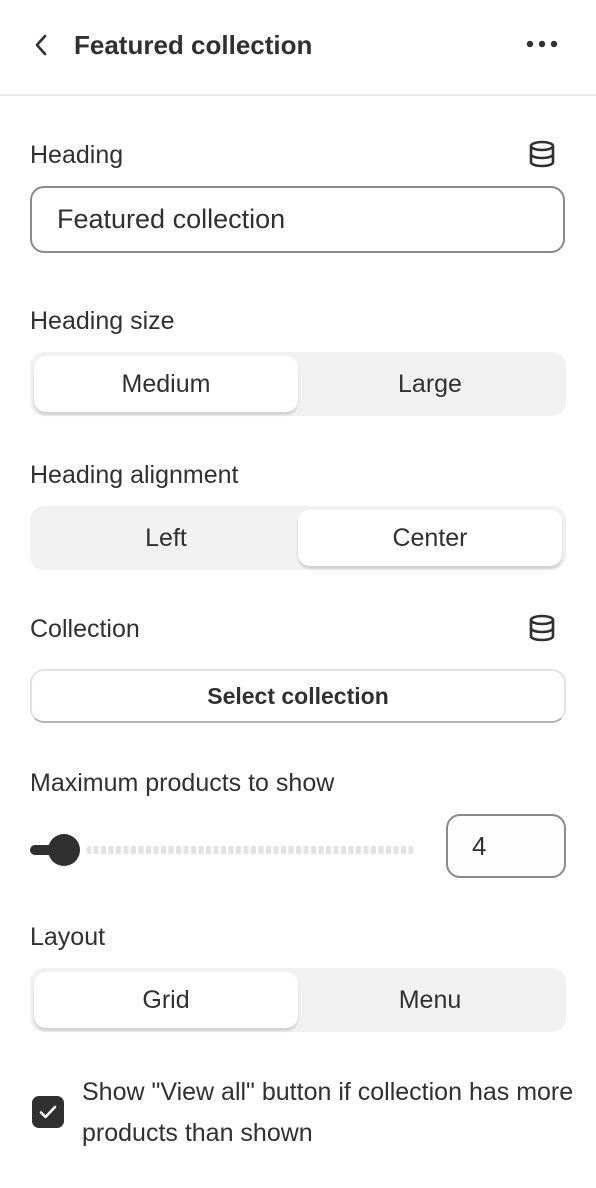 Image resolution: width=596 pixels, height=1188 pixels. Describe the element at coordinates (430, 538) in the screenshot. I see `heading-alignment-center-option: Center` at that location.